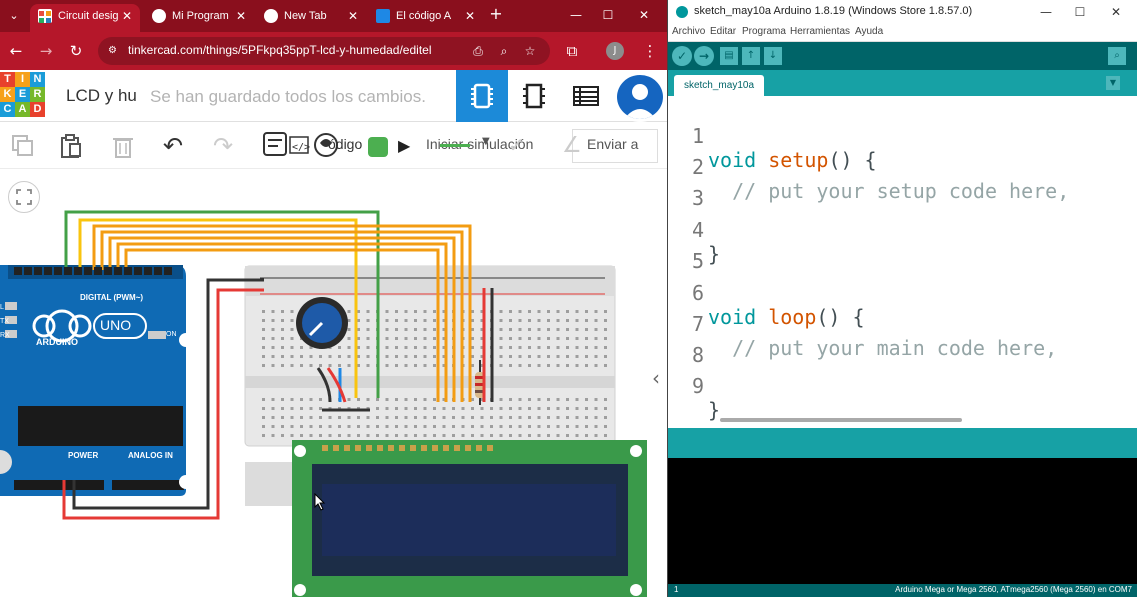 The image size is (1137, 597). I want to click on logo-letter: A, so click(22, 109).